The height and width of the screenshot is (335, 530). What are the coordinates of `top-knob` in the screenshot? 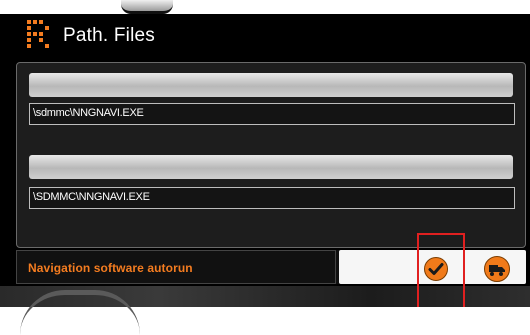 It's located at (147, 7).